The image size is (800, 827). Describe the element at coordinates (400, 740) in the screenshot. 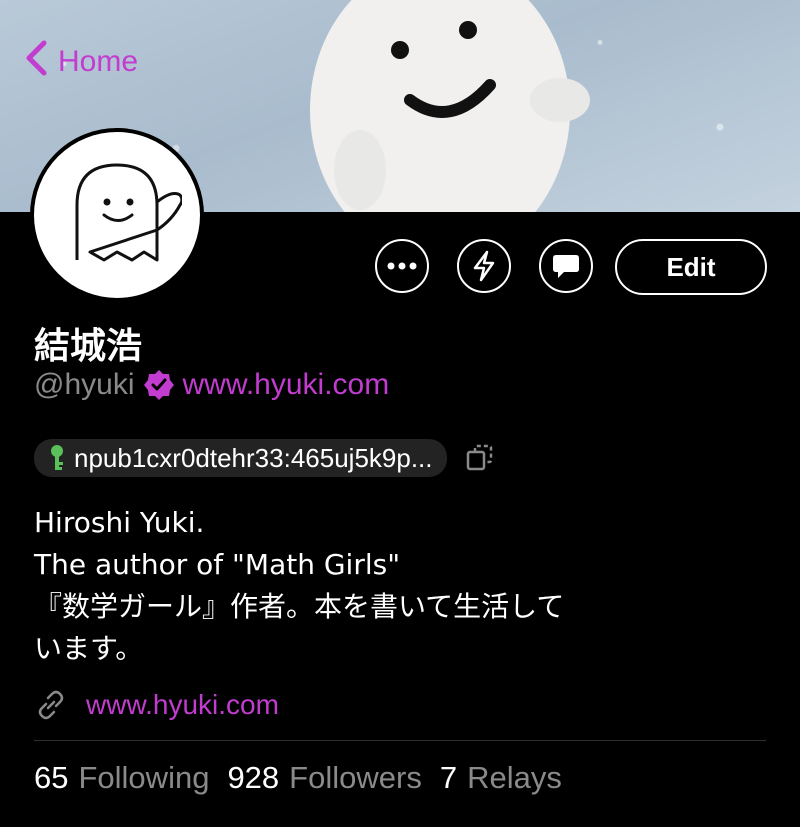

I see `divider` at that location.